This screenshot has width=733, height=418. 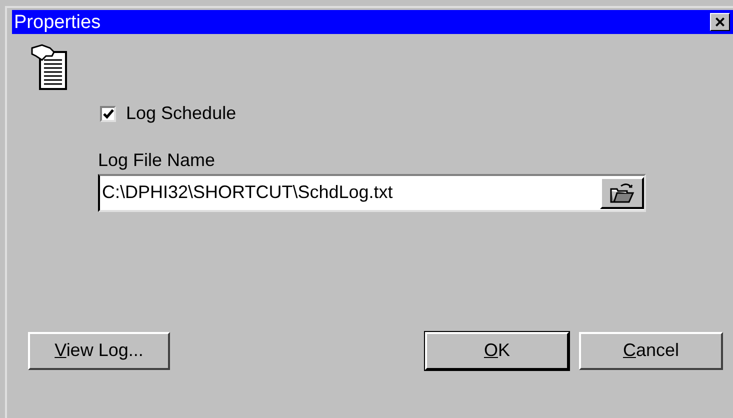 What do you see at coordinates (651, 351) in the screenshot?
I see `dialog-button: Cancel` at bounding box center [651, 351].